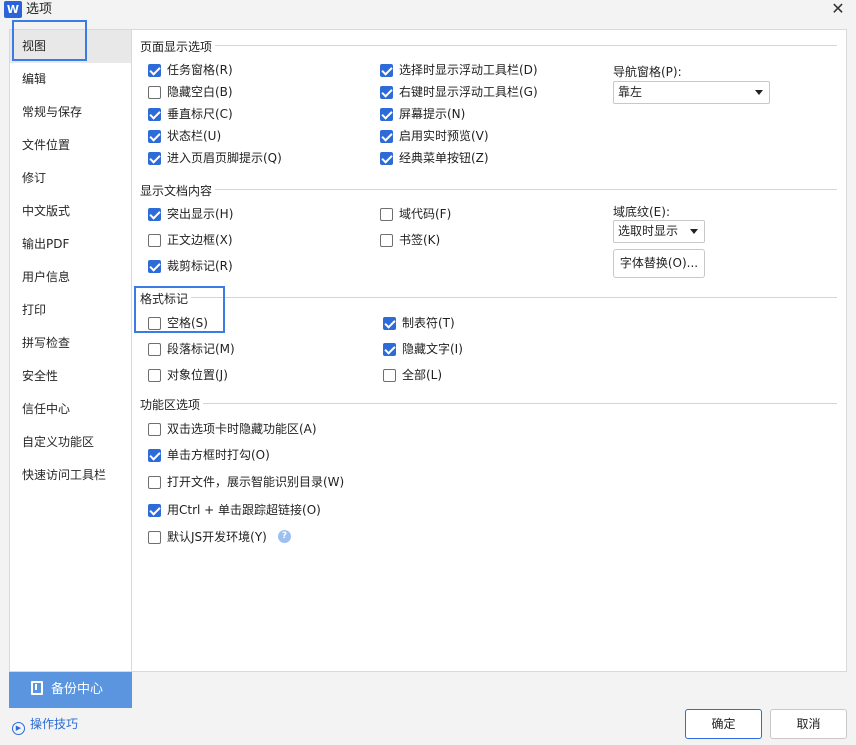 Image resolution: width=856 pixels, height=745 pixels. Describe the element at coordinates (428, 323) in the screenshot. I see `checkbox-label: 制表符(T)` at that location.